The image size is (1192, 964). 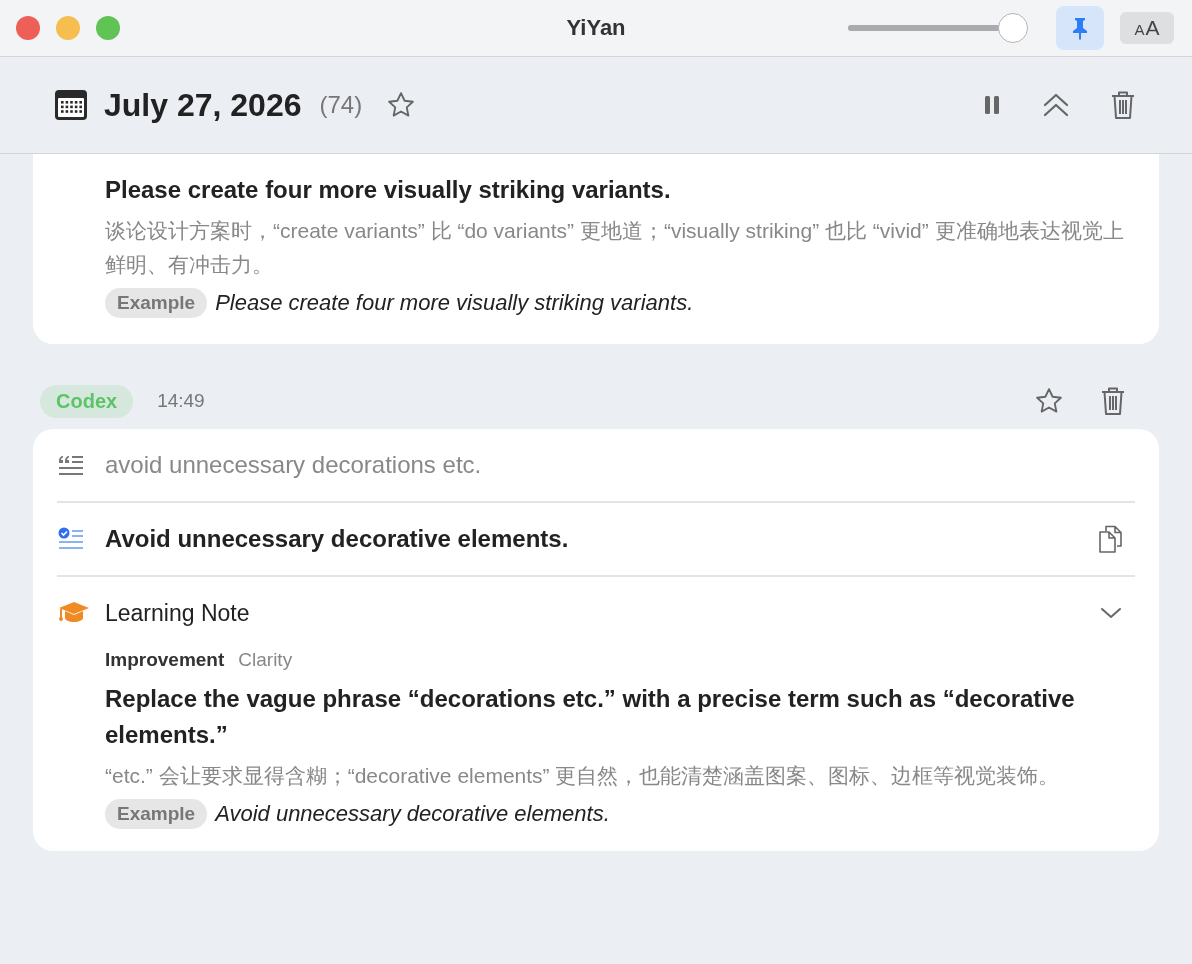 I want to click on calendar-icon, so click(x=71, y=105).